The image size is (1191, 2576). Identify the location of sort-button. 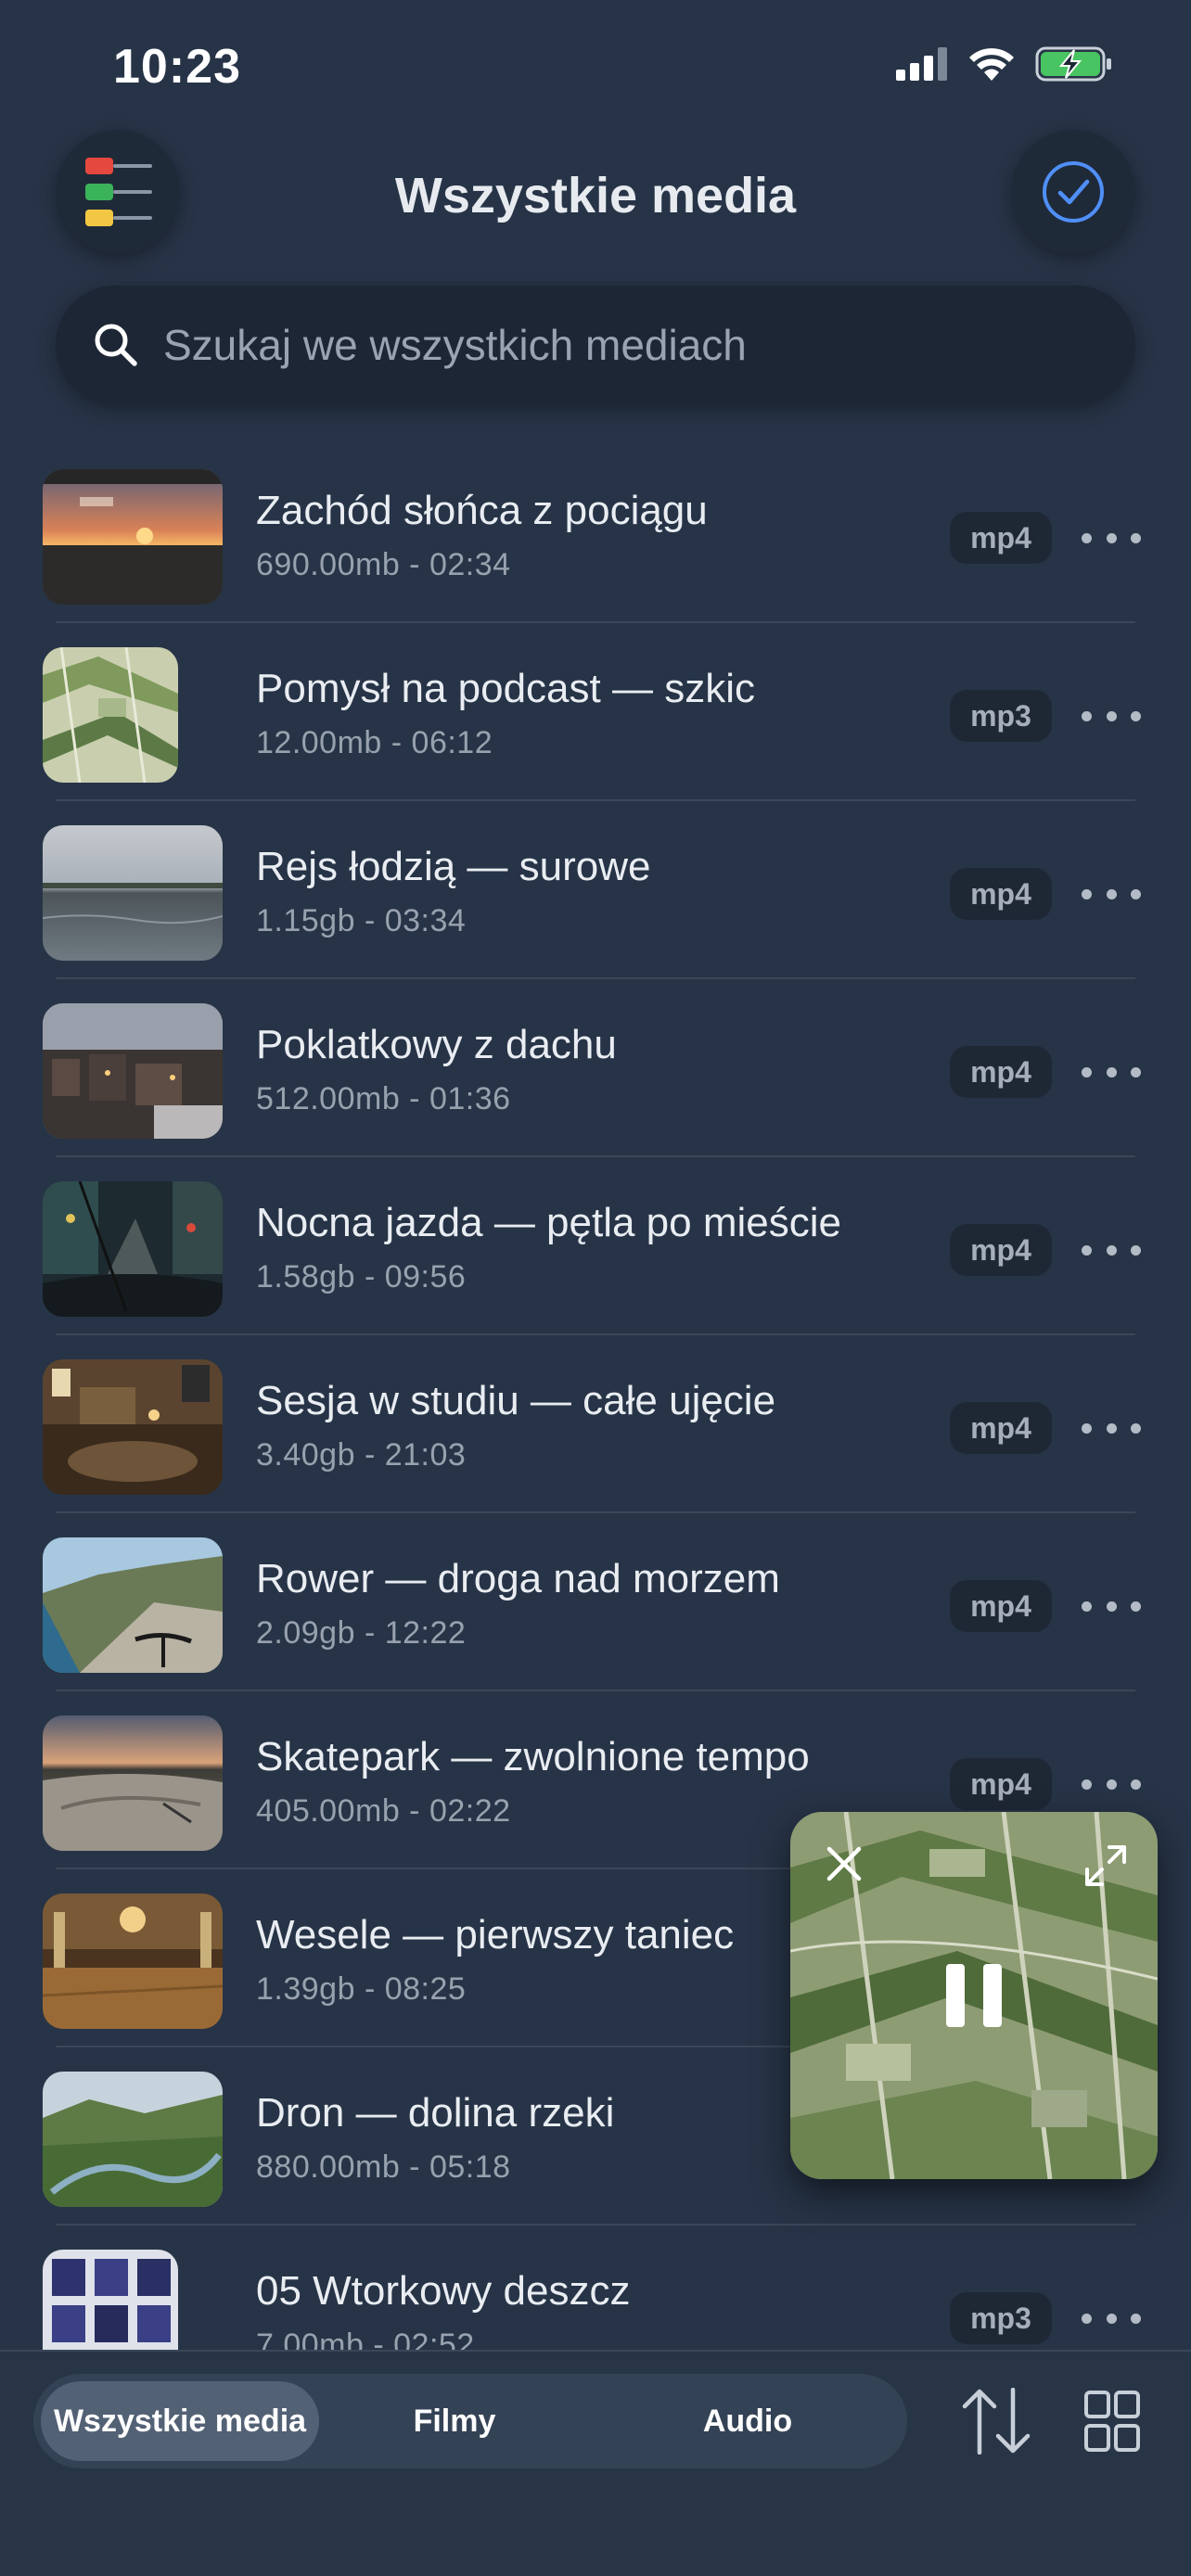
(996, 2421).